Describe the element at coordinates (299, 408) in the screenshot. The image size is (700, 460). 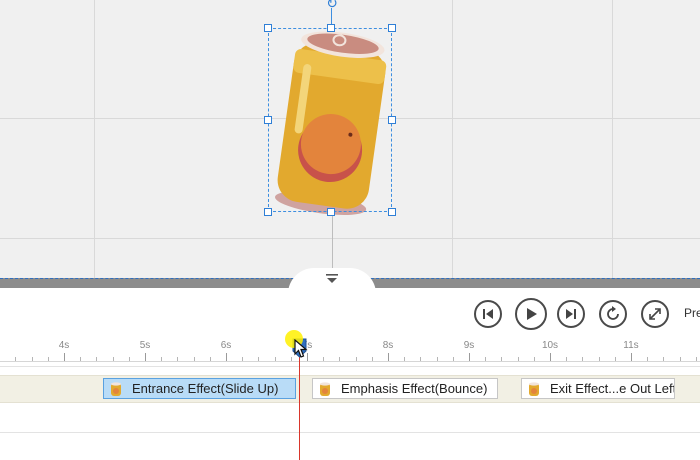
I see `playhead-line` at that location.